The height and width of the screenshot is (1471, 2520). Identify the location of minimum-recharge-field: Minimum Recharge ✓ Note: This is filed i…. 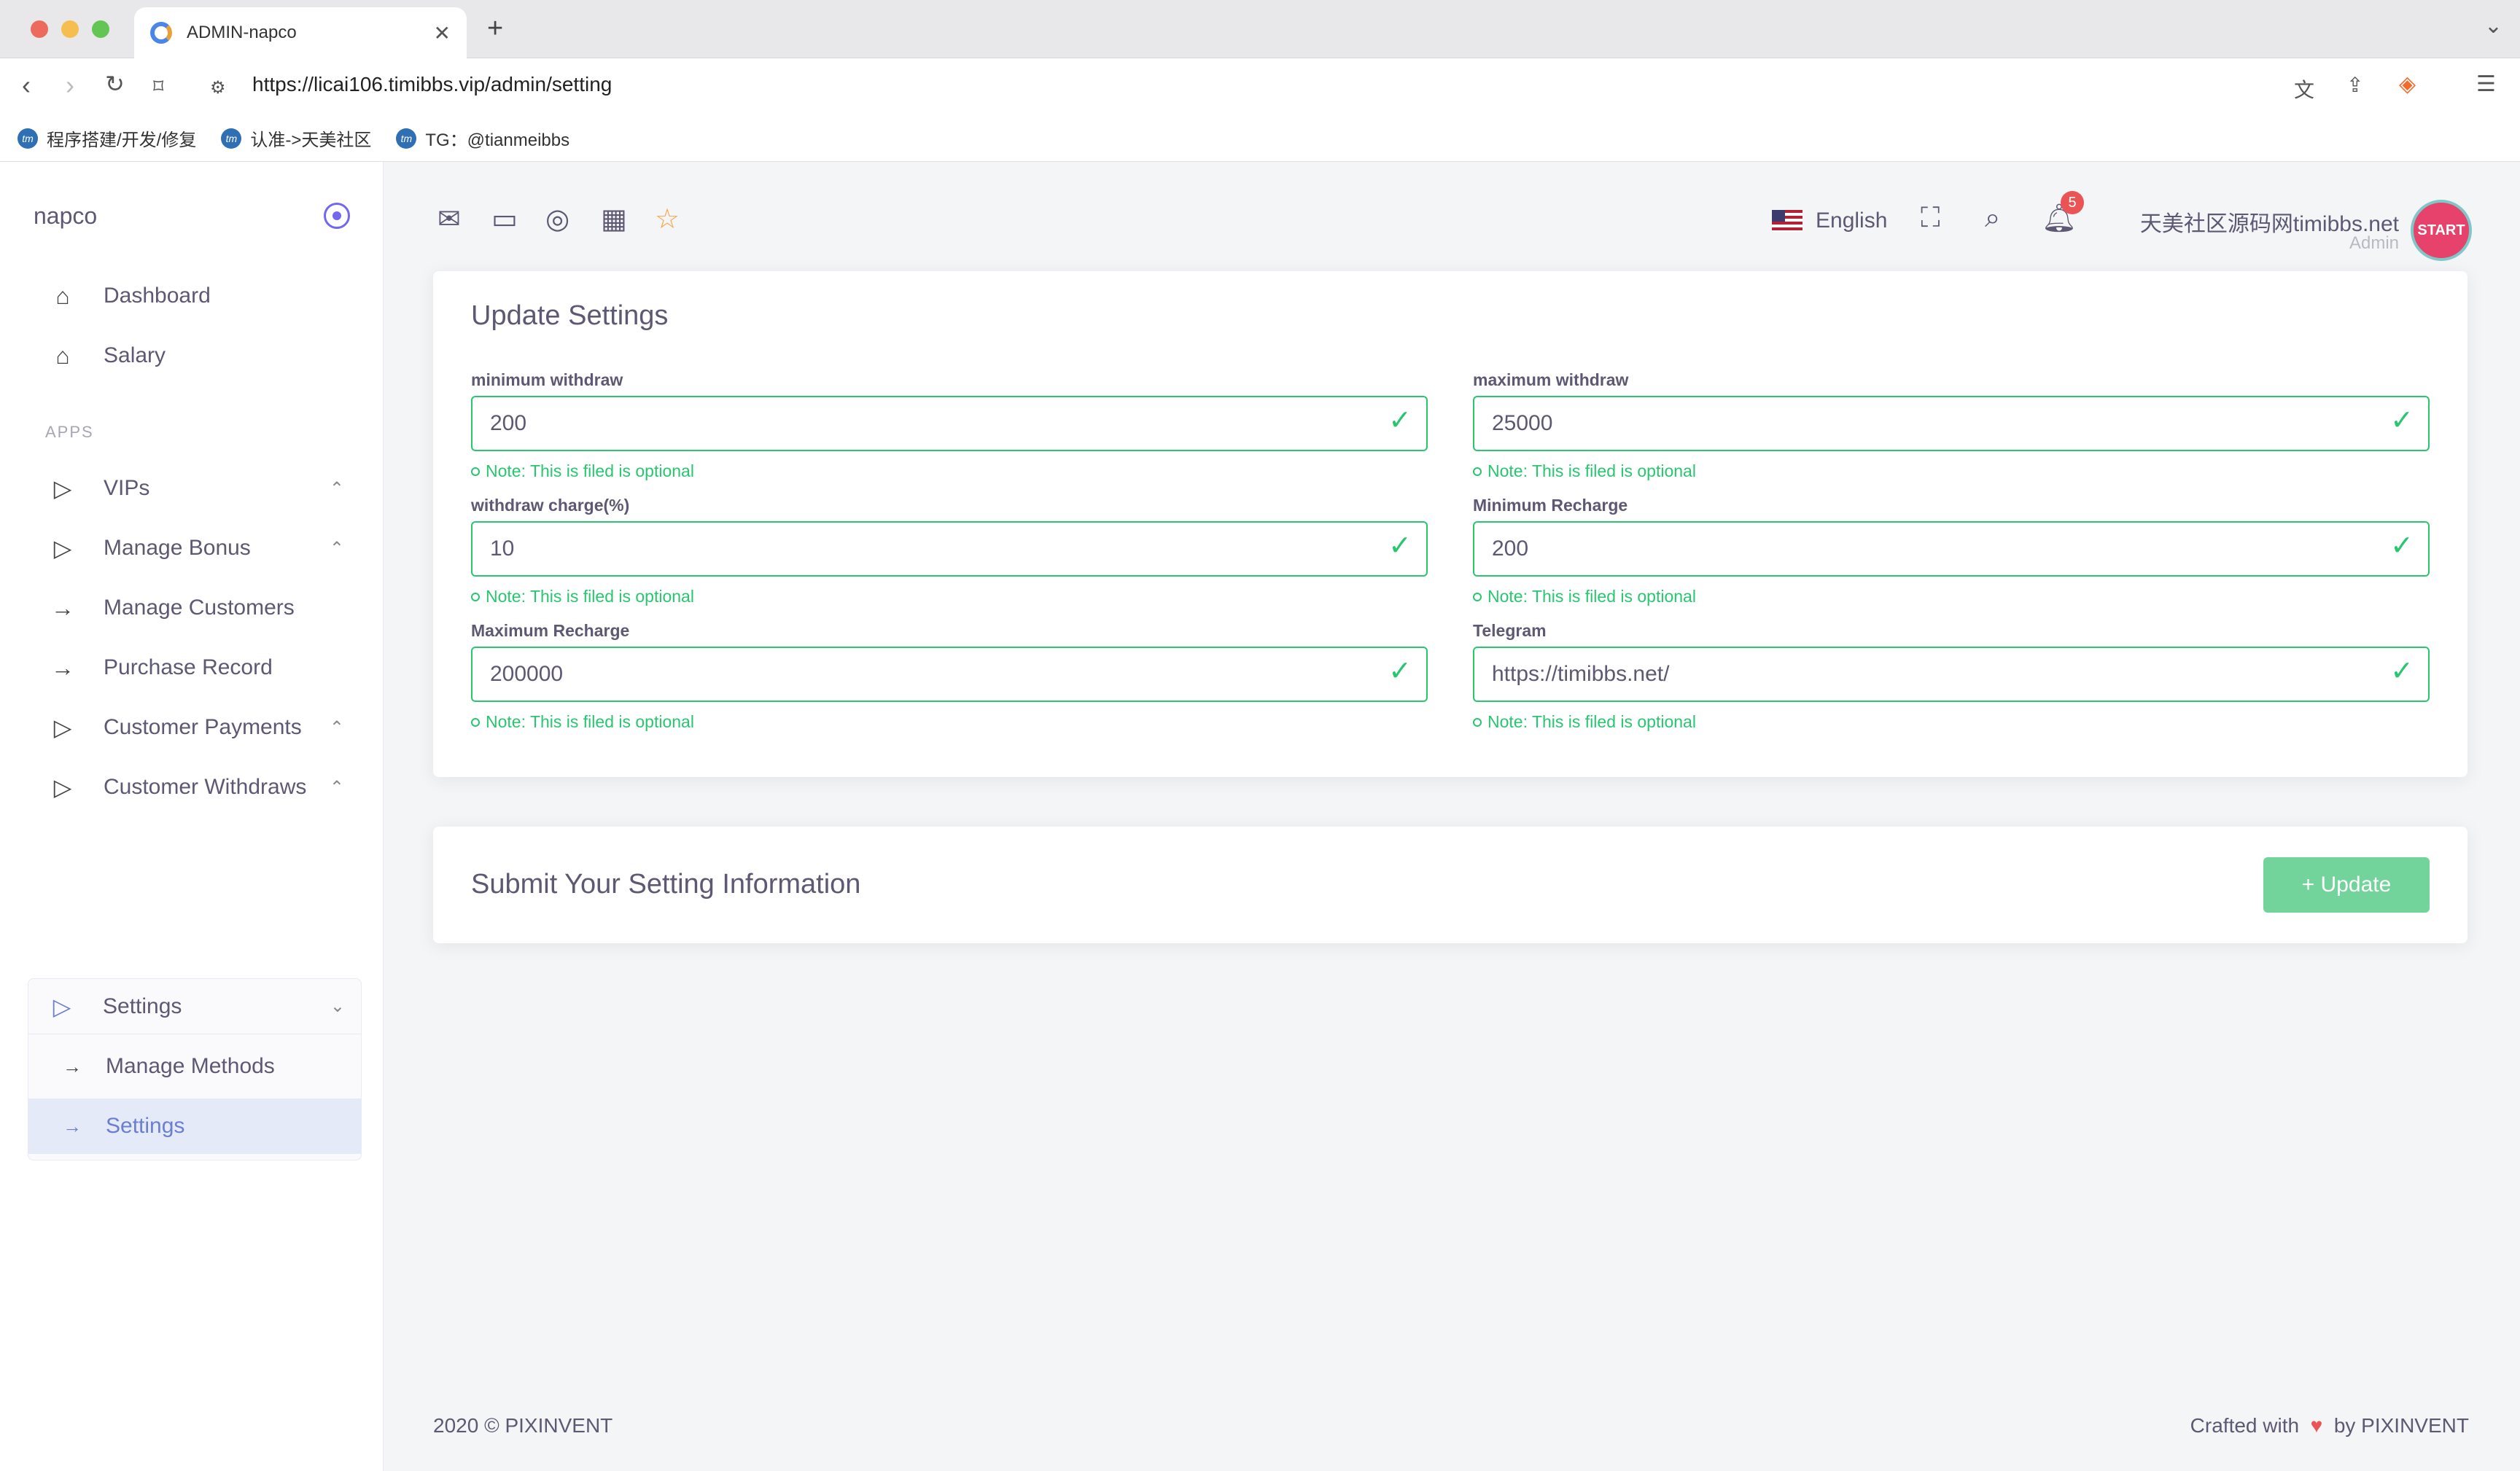
(1951, 551).